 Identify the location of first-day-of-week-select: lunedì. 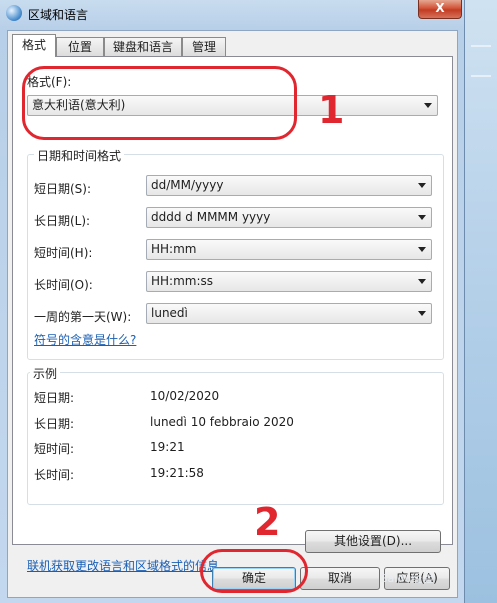
(289, 313).